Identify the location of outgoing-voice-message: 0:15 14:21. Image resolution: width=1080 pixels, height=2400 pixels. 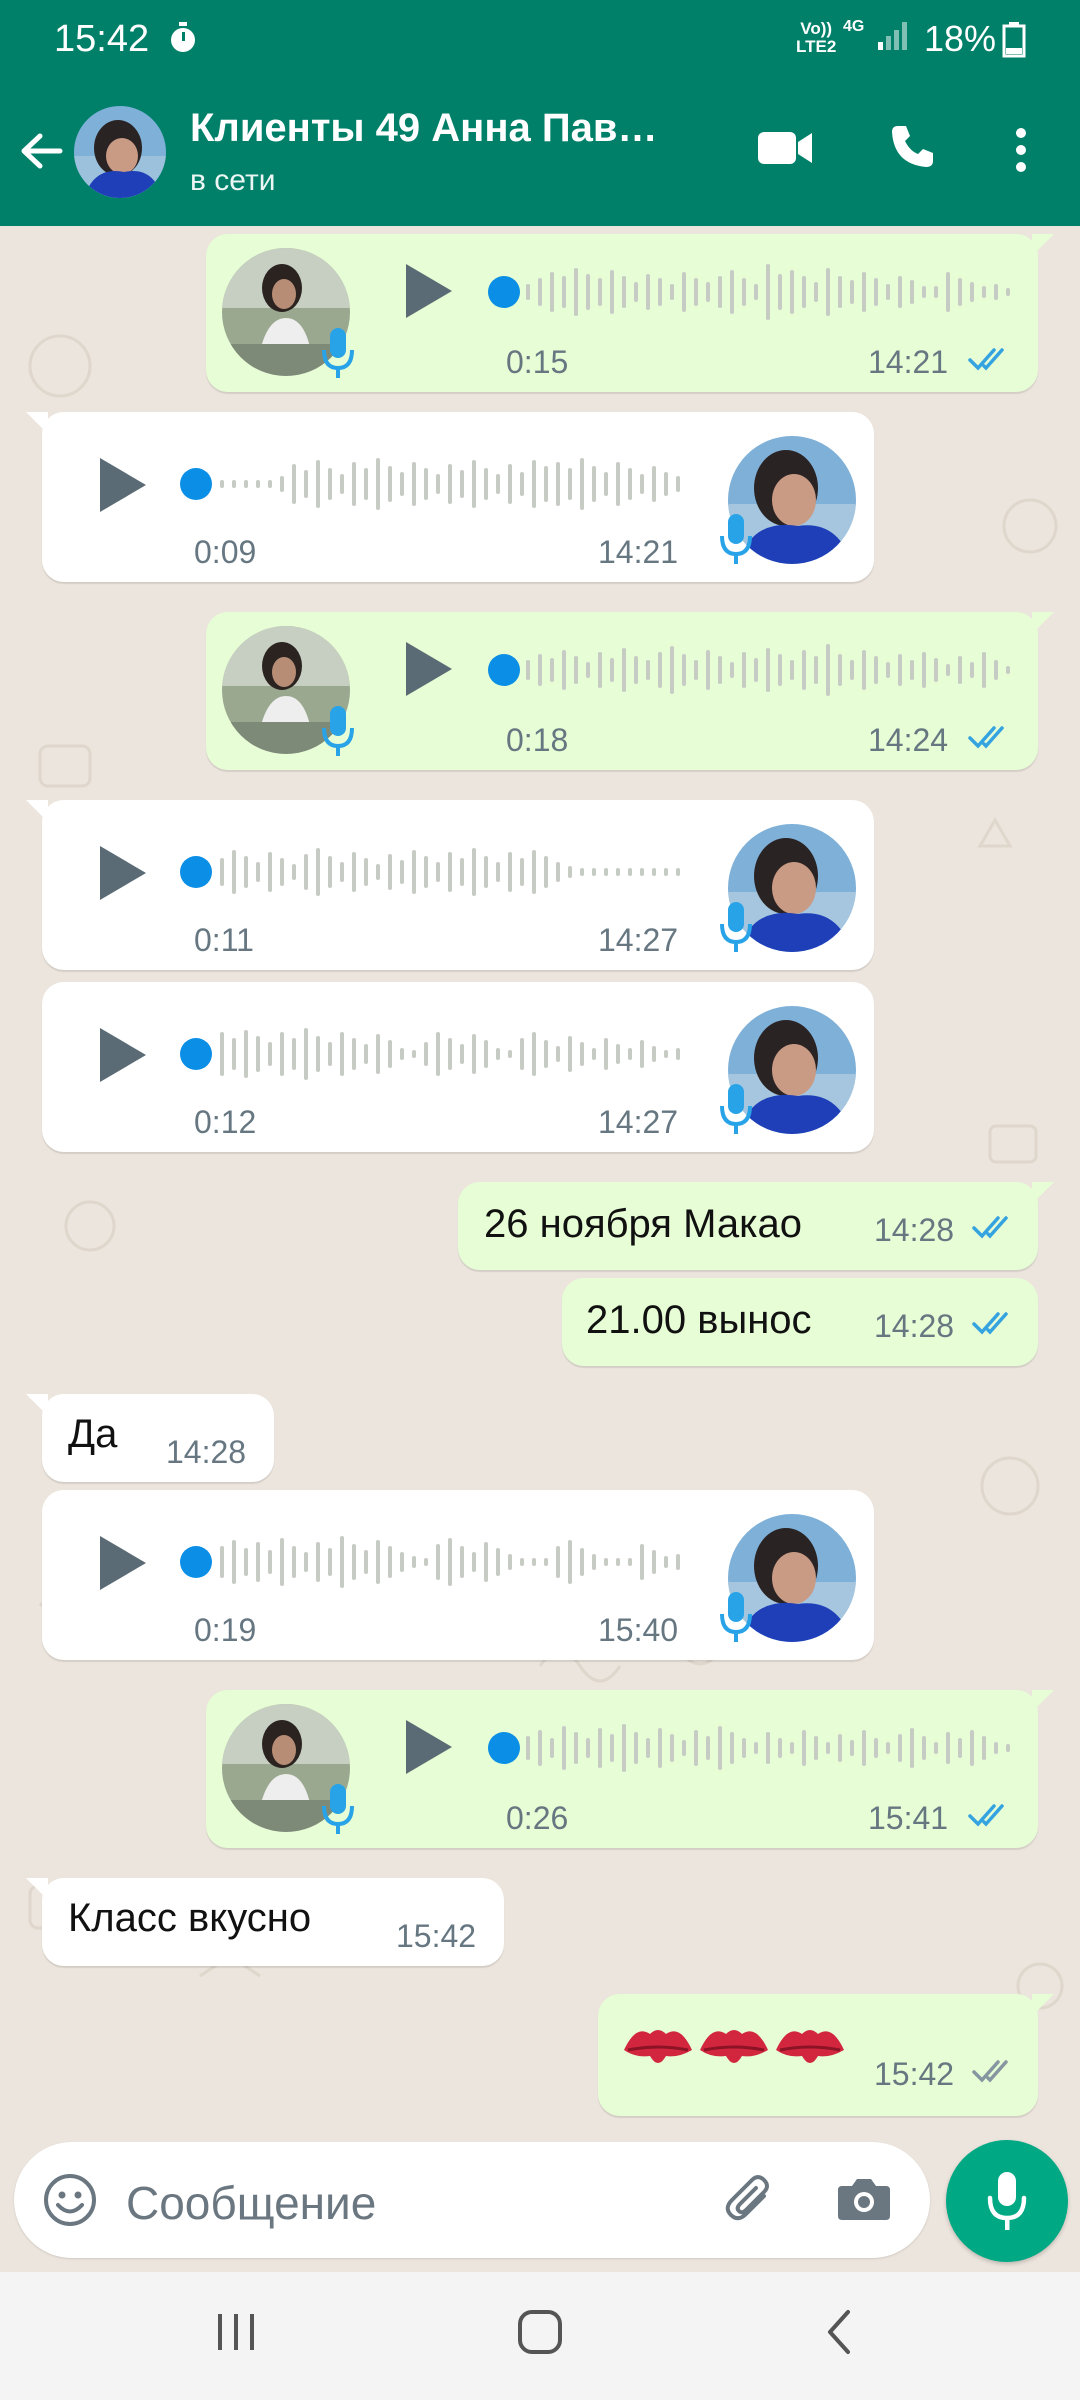
(630, 313).